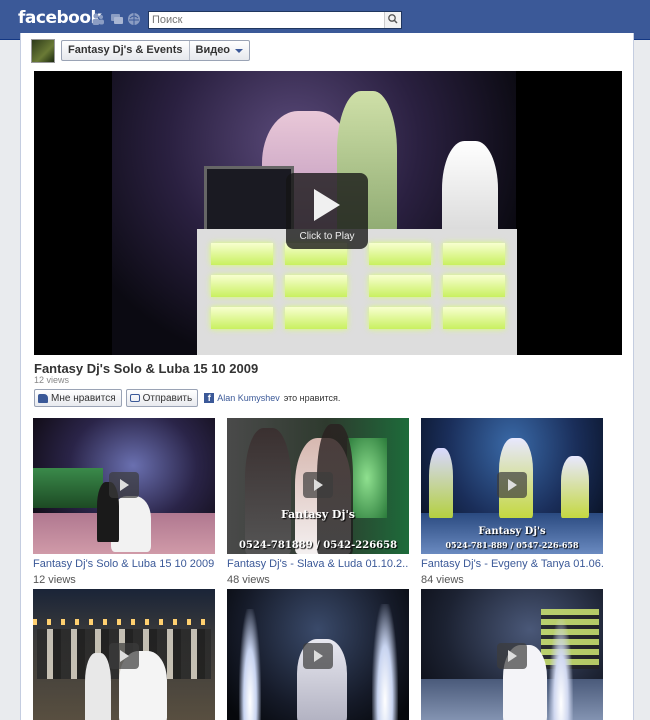 The height and width of the screenshot is (720, 650). I want to click on send-button: Отправить, so click(162, 398).